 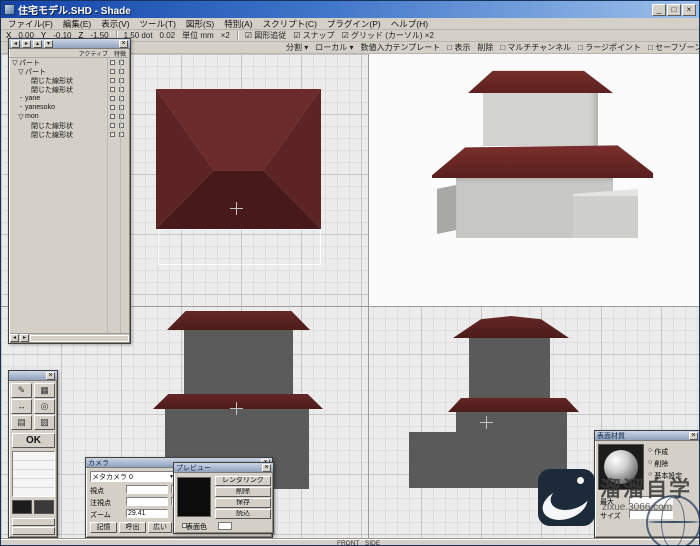 I want to click on menu-item-tools: ツール(T), so click(x=158, y=24).